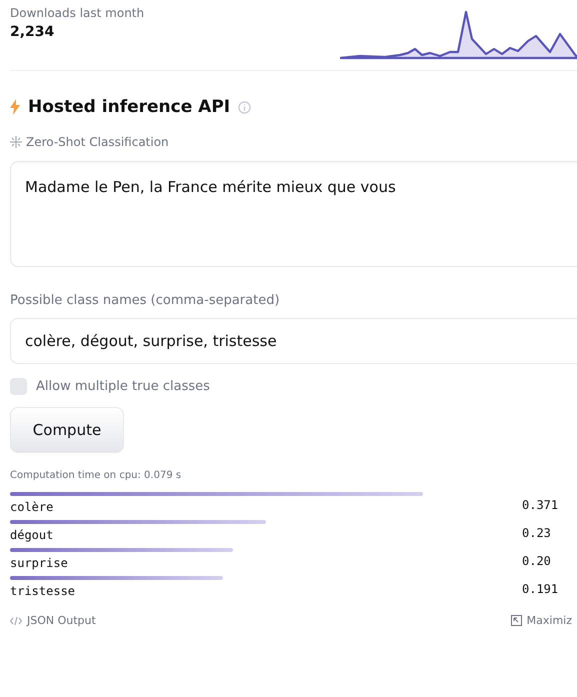 The height and width of the screenshot is (697, 577). Describe the element at coordinates (145, 300) in the screenshot. I see `class-names-label: Possible class names (comma-separated)` at that location.